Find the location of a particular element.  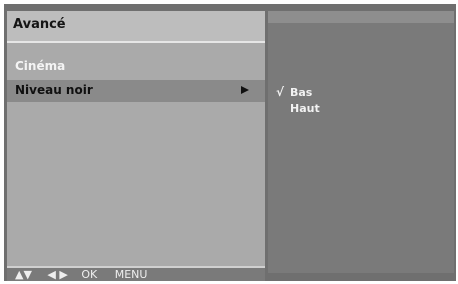

menu-item-cinema: Cinéma is located at coordinates (136, 67).